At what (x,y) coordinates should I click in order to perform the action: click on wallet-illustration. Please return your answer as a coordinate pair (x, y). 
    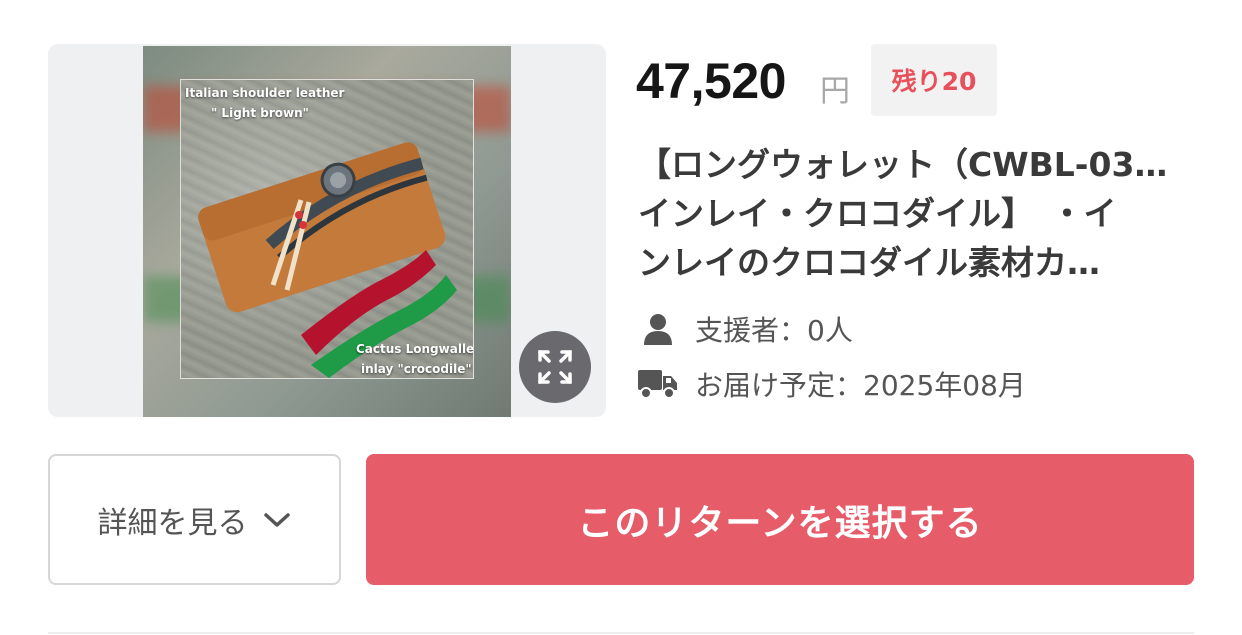
    Looking at the image, I should click on (327, 260).